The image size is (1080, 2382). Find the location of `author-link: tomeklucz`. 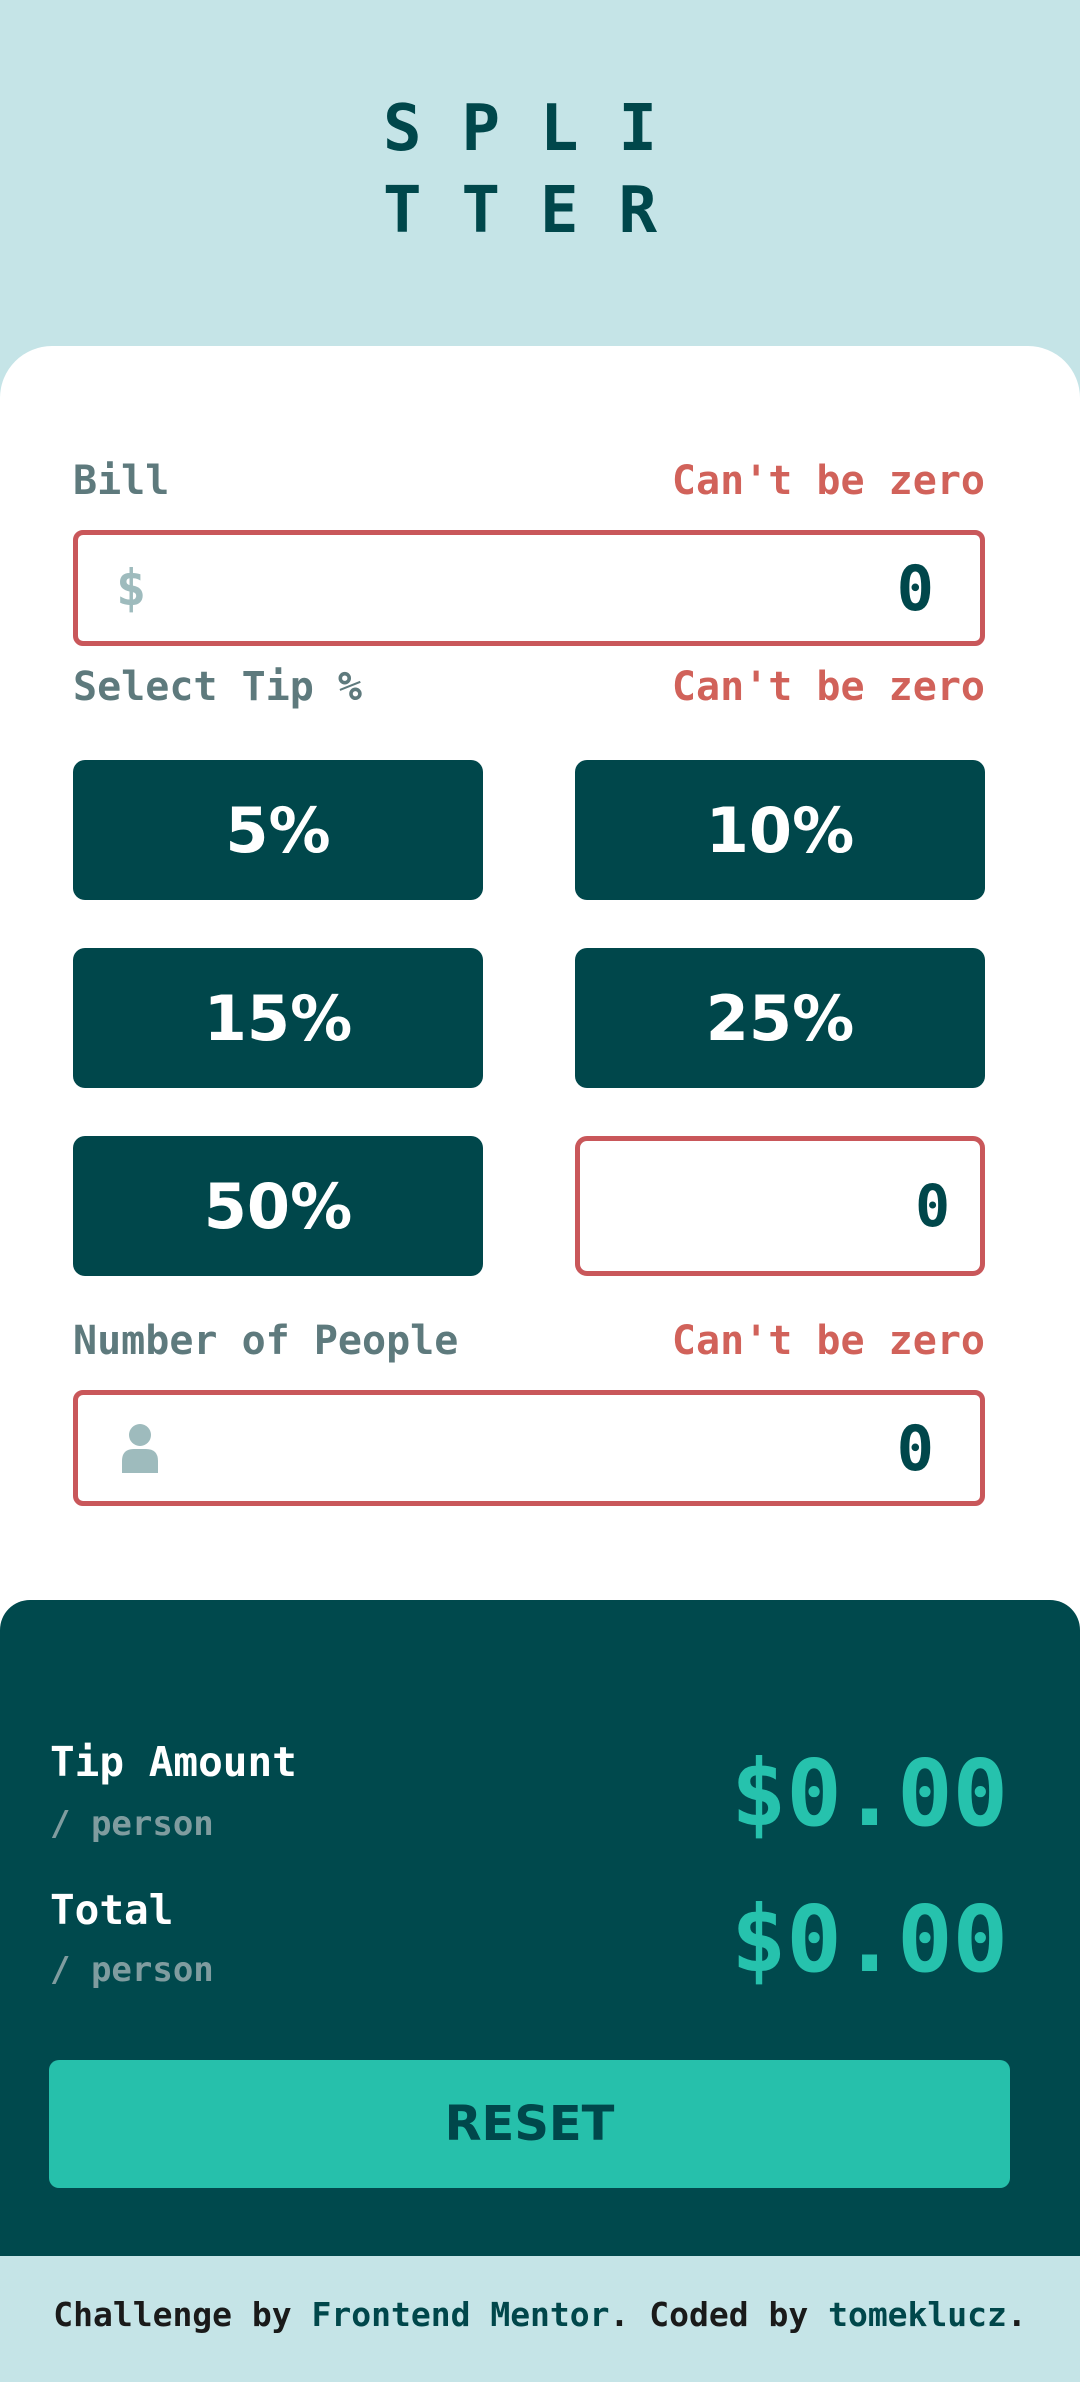

author-link: tomeklucz is located at coordinates (917, 2314).